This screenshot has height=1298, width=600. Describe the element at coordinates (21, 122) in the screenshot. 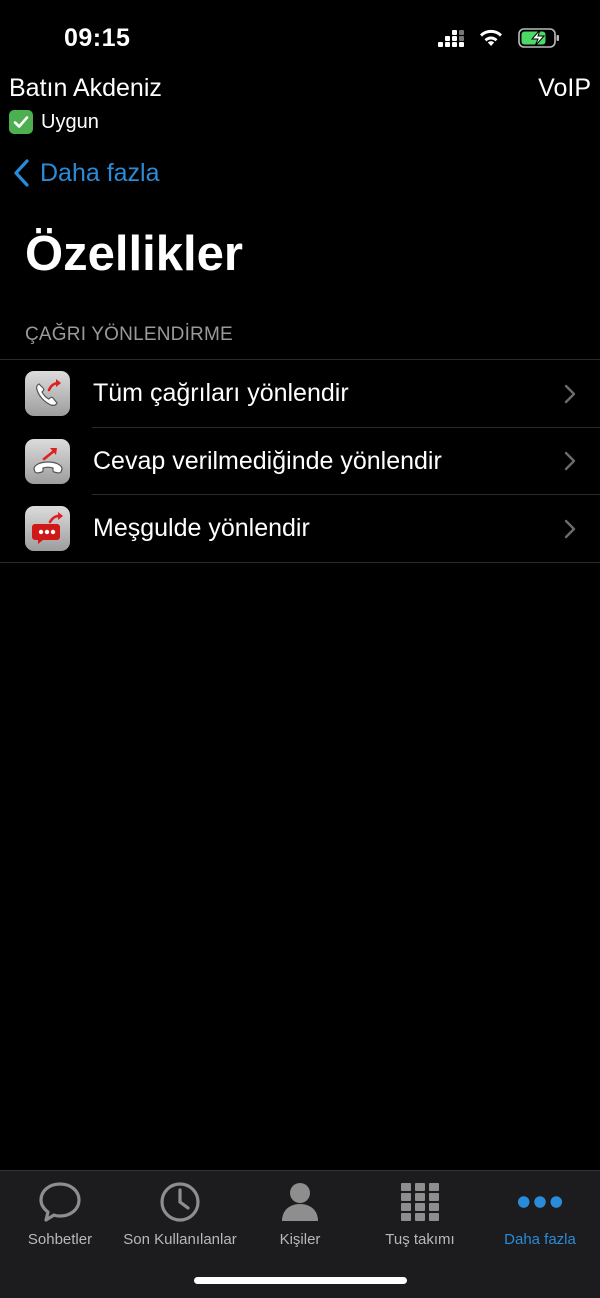

I see `checkmark-icon` at that location.